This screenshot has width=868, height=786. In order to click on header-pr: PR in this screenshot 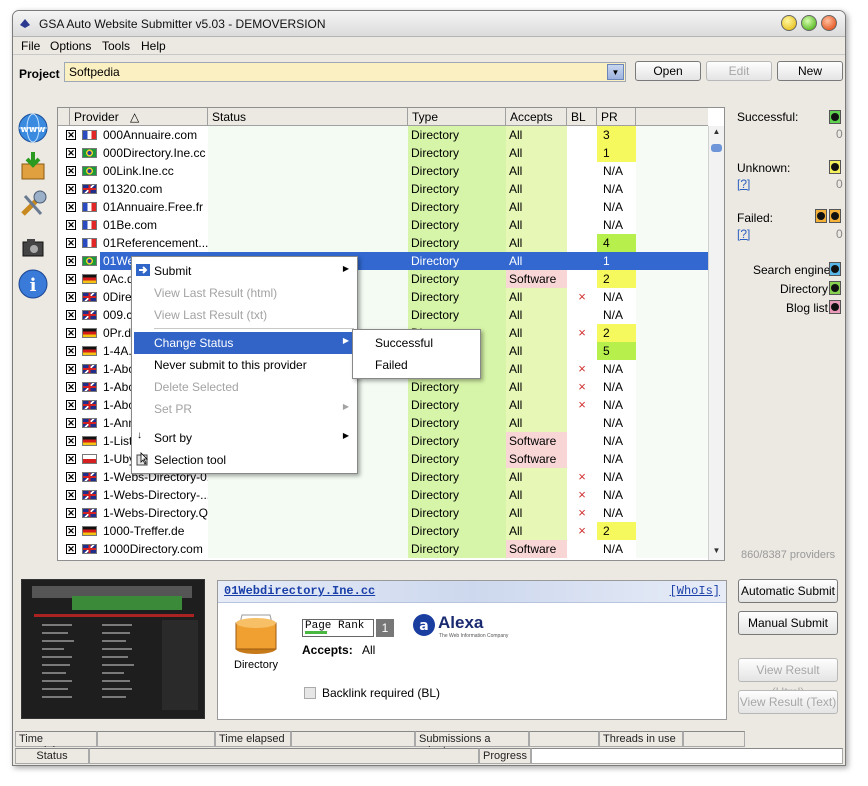, I will do `click(616, 117)`.